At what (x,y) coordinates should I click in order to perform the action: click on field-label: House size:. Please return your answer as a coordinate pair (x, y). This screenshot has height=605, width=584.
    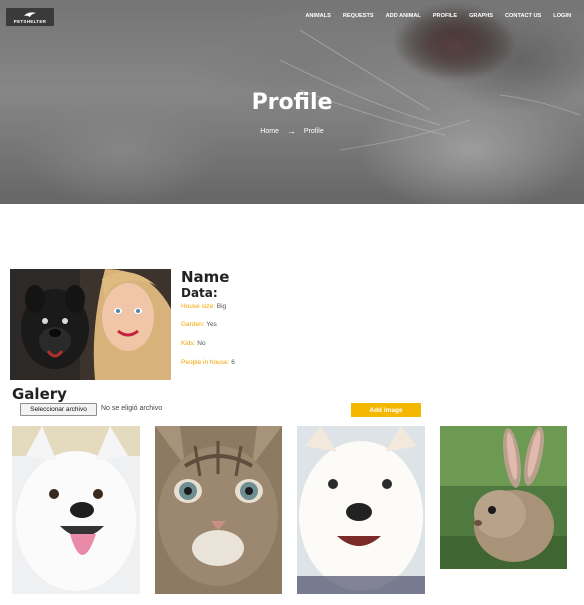
    Looking at the image, I should click on (198, 306).